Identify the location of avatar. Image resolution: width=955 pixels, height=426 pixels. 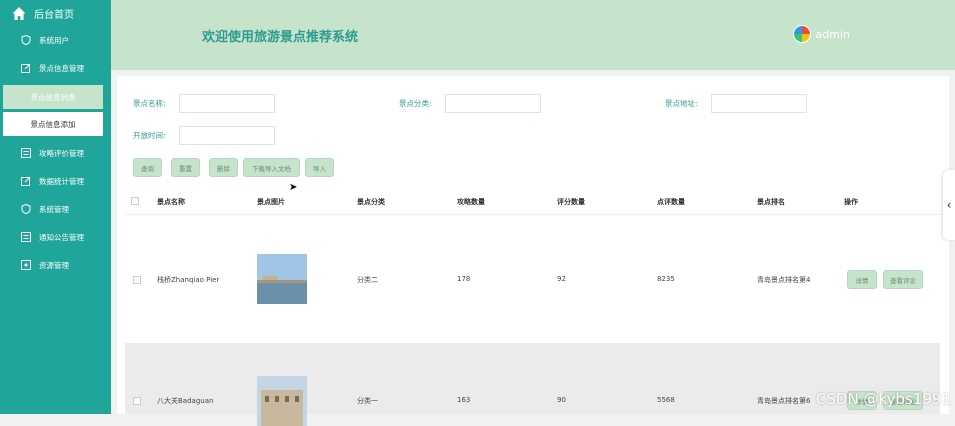
(801, 34).